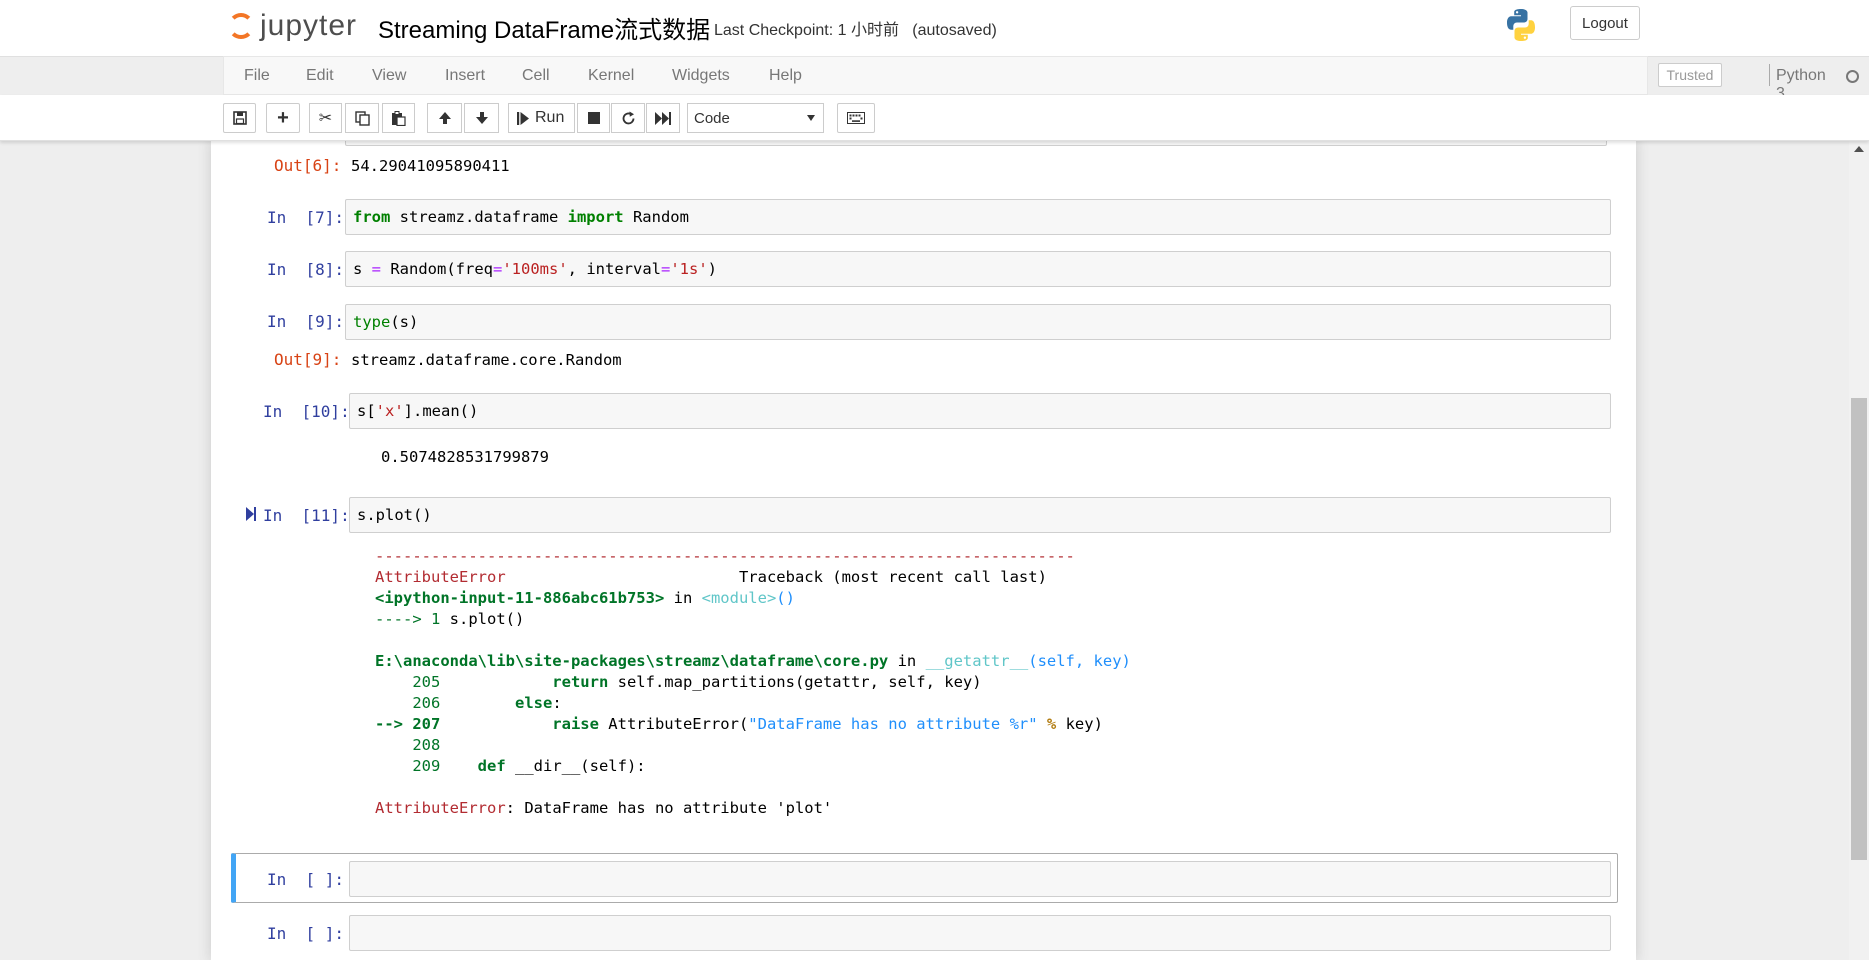  Describe the element at coordinates (1859, 629) in the screenshot. I see `scrollbar-thumb` at that location.